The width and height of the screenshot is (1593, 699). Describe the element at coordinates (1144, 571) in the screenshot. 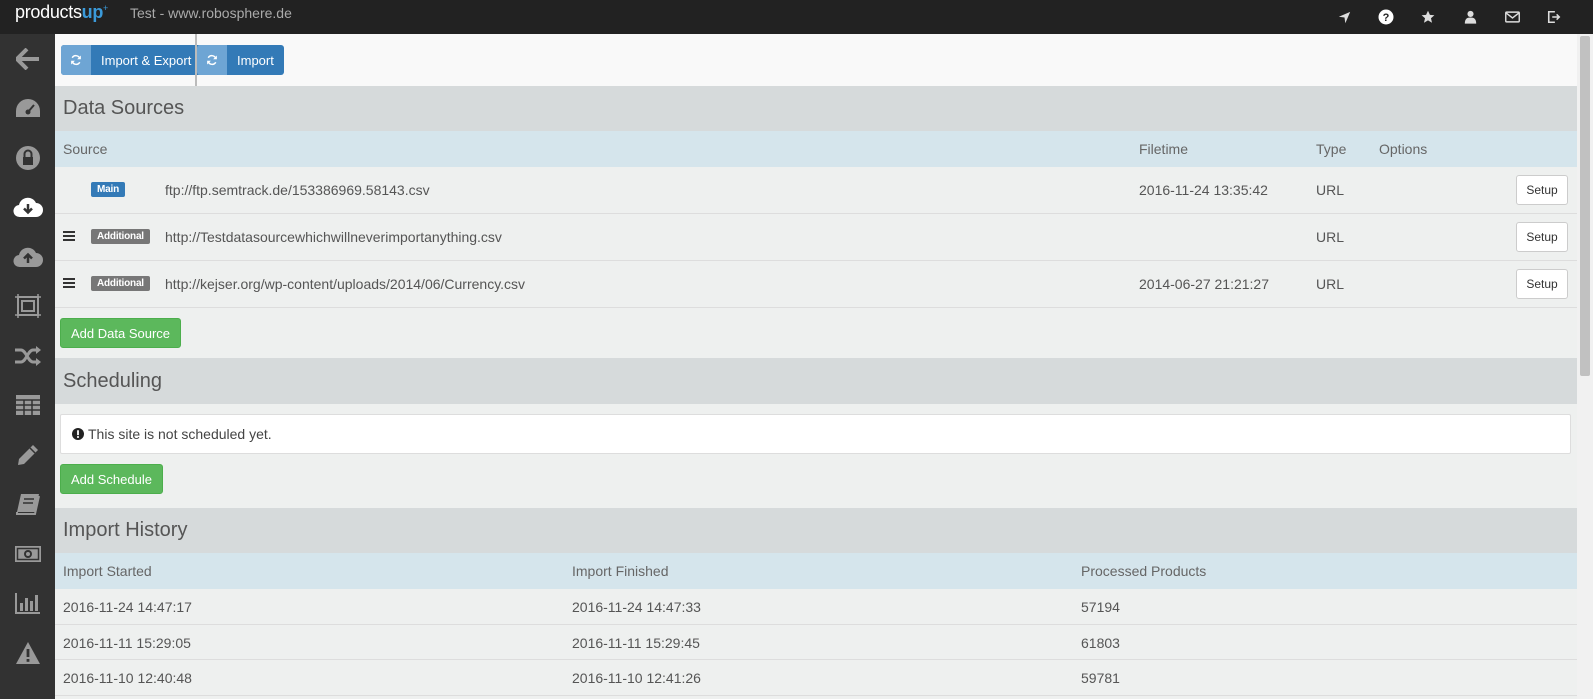

I see `column-header-processed-products: Processed Products` at that location.